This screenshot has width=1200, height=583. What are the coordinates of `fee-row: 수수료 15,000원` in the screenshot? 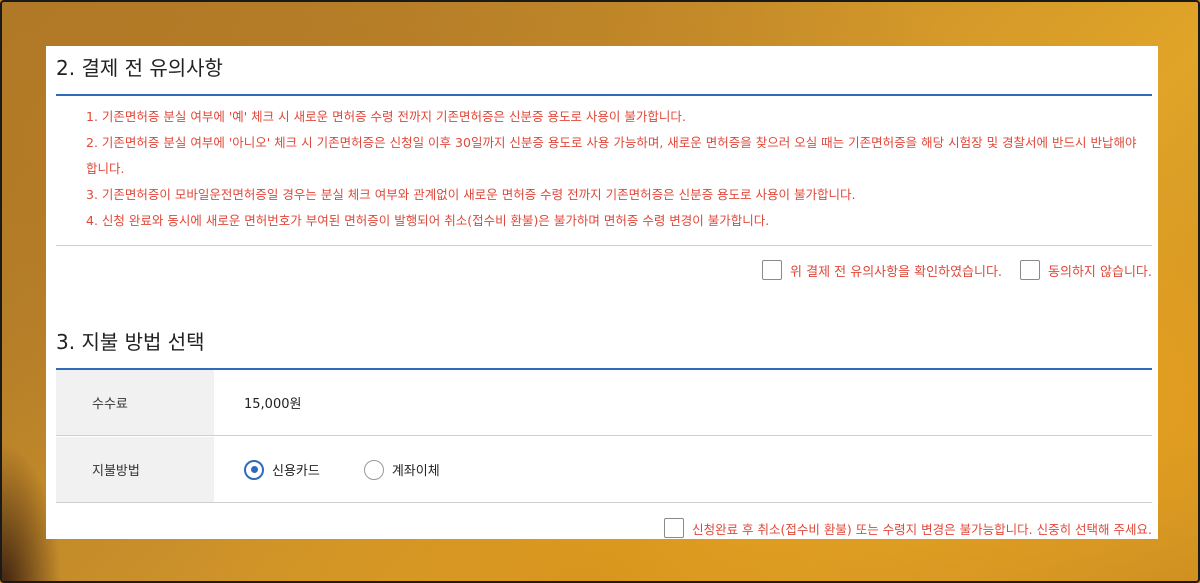 It's located at (604, 403).